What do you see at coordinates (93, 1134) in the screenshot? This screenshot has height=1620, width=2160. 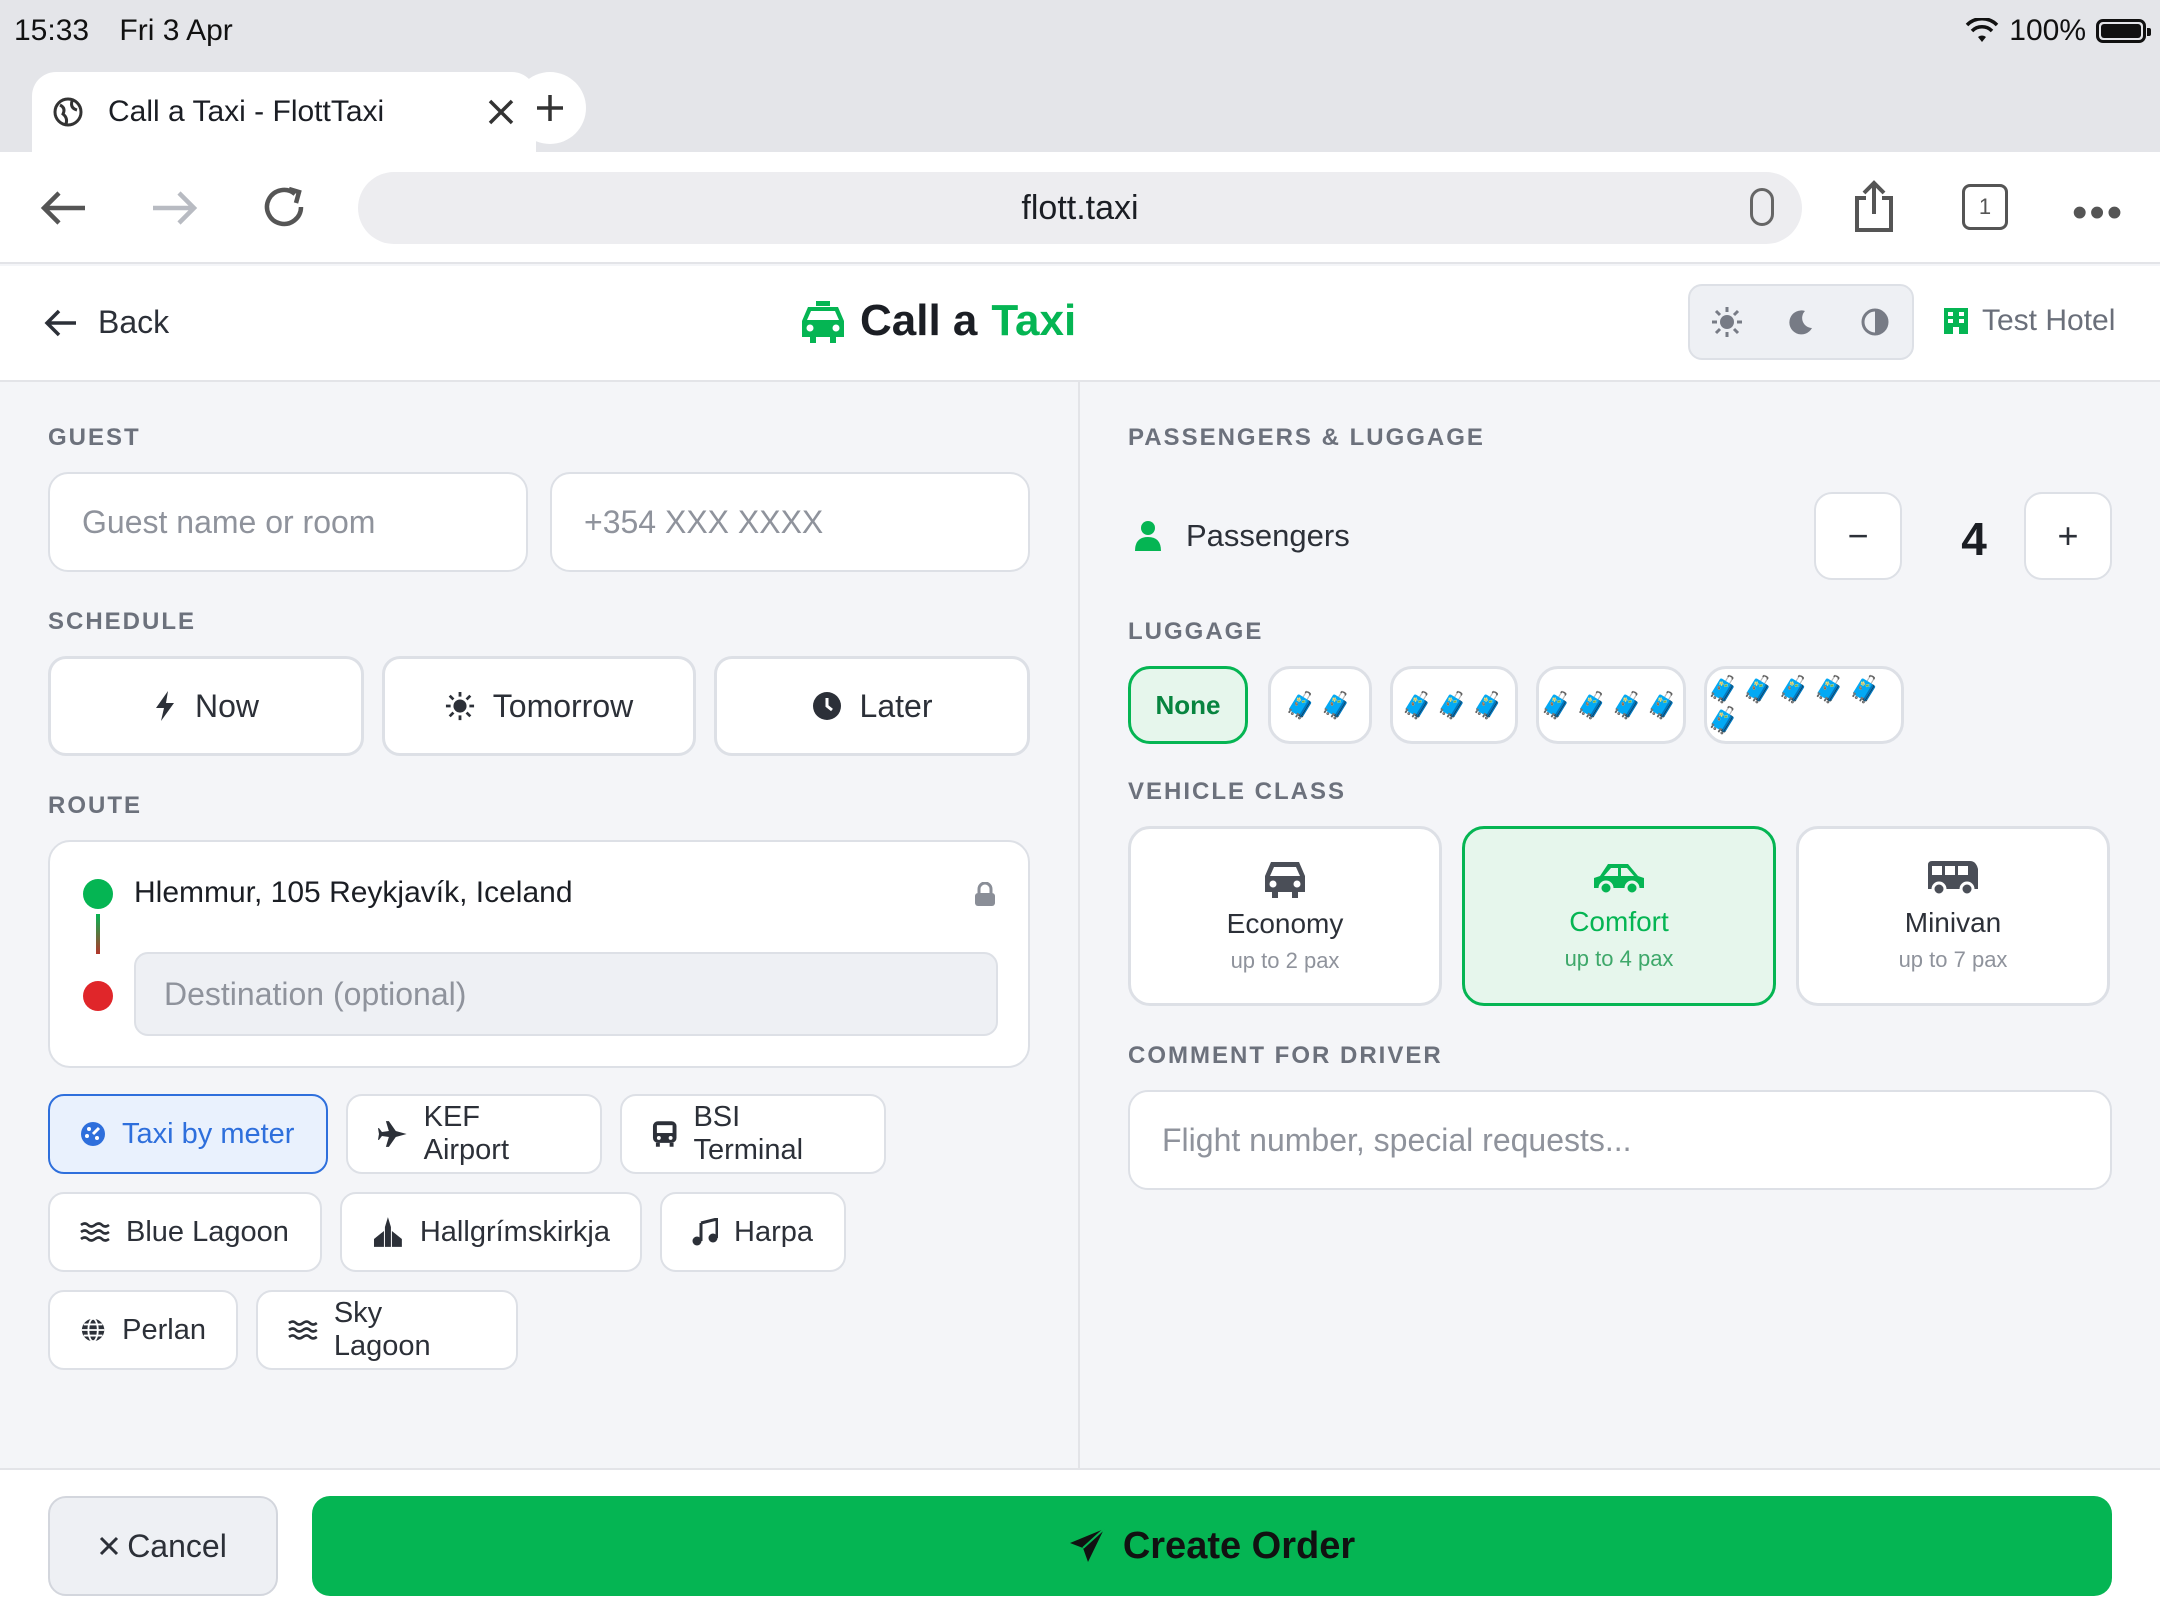 I see `meter-icon` at bounding box center [93, 1134].